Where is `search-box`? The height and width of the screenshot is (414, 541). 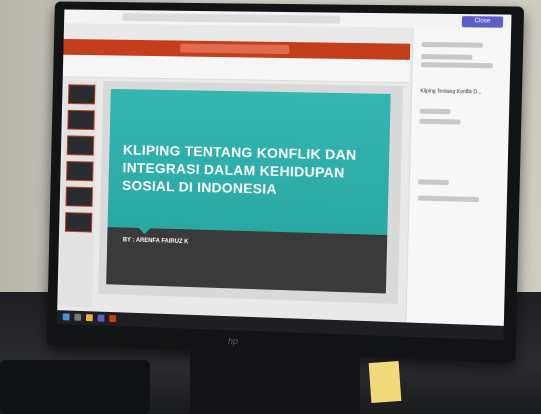 search-box is located at coordinates (235, 49).